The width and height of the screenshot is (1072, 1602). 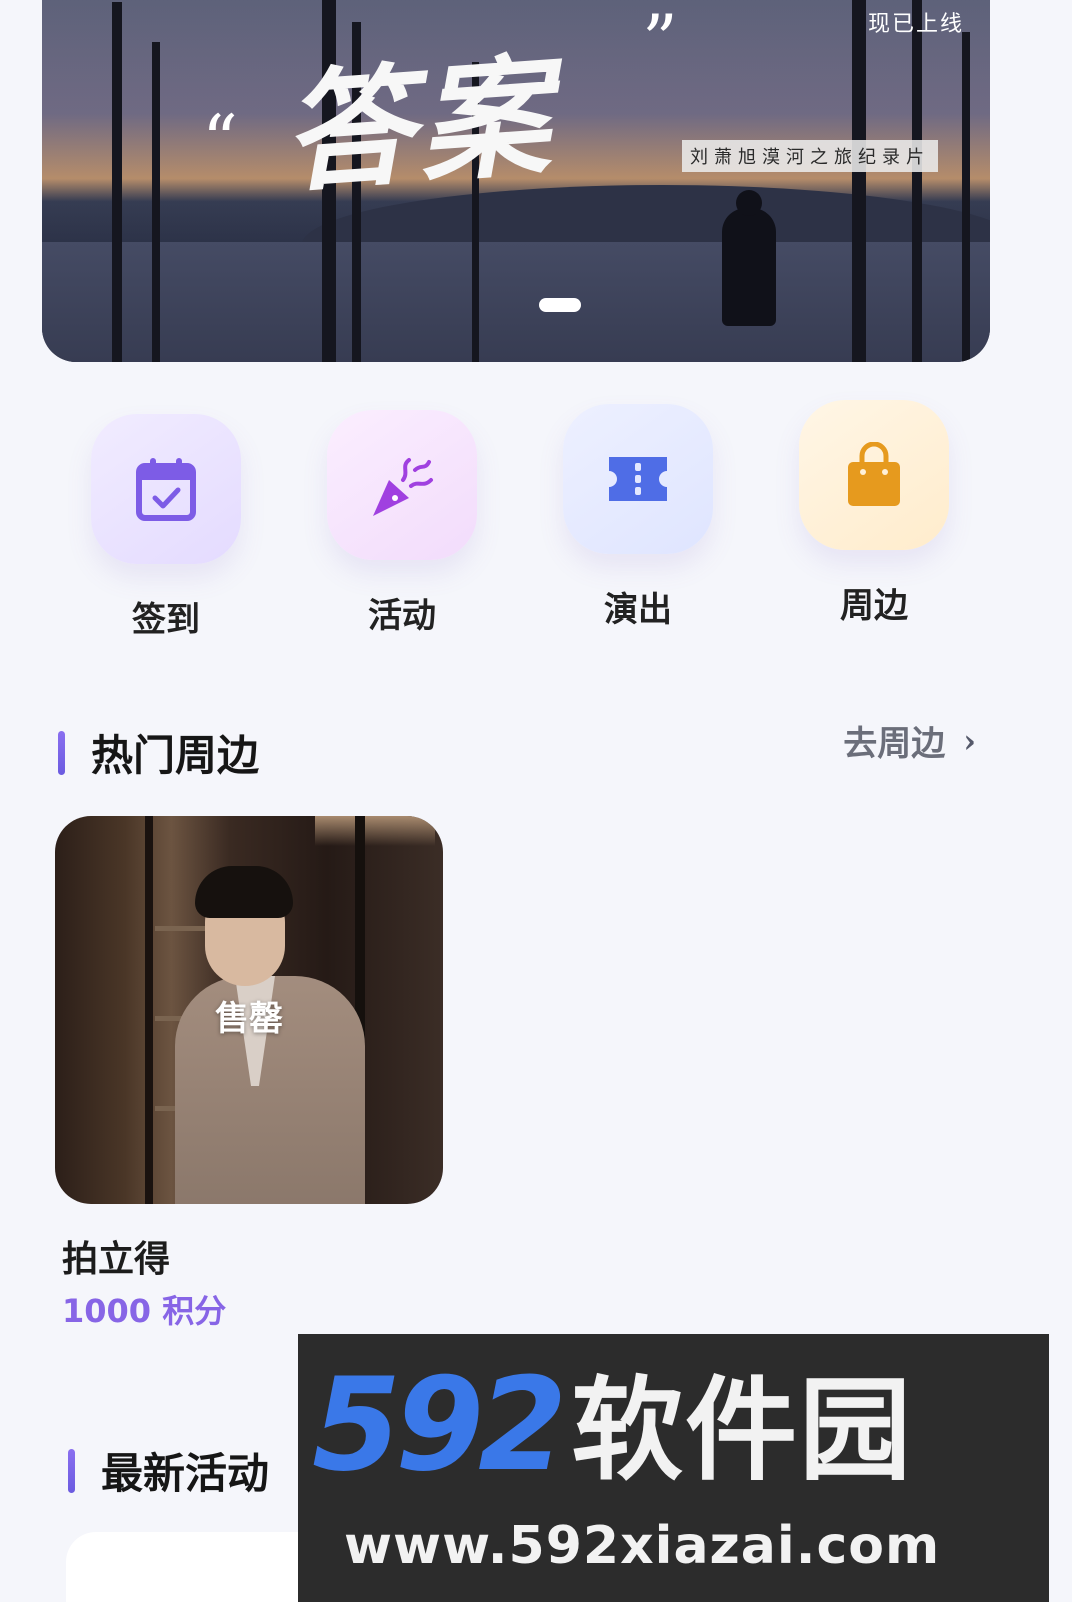 I want to click on nav-activity-label: 活动, so click(x=402, y=616).